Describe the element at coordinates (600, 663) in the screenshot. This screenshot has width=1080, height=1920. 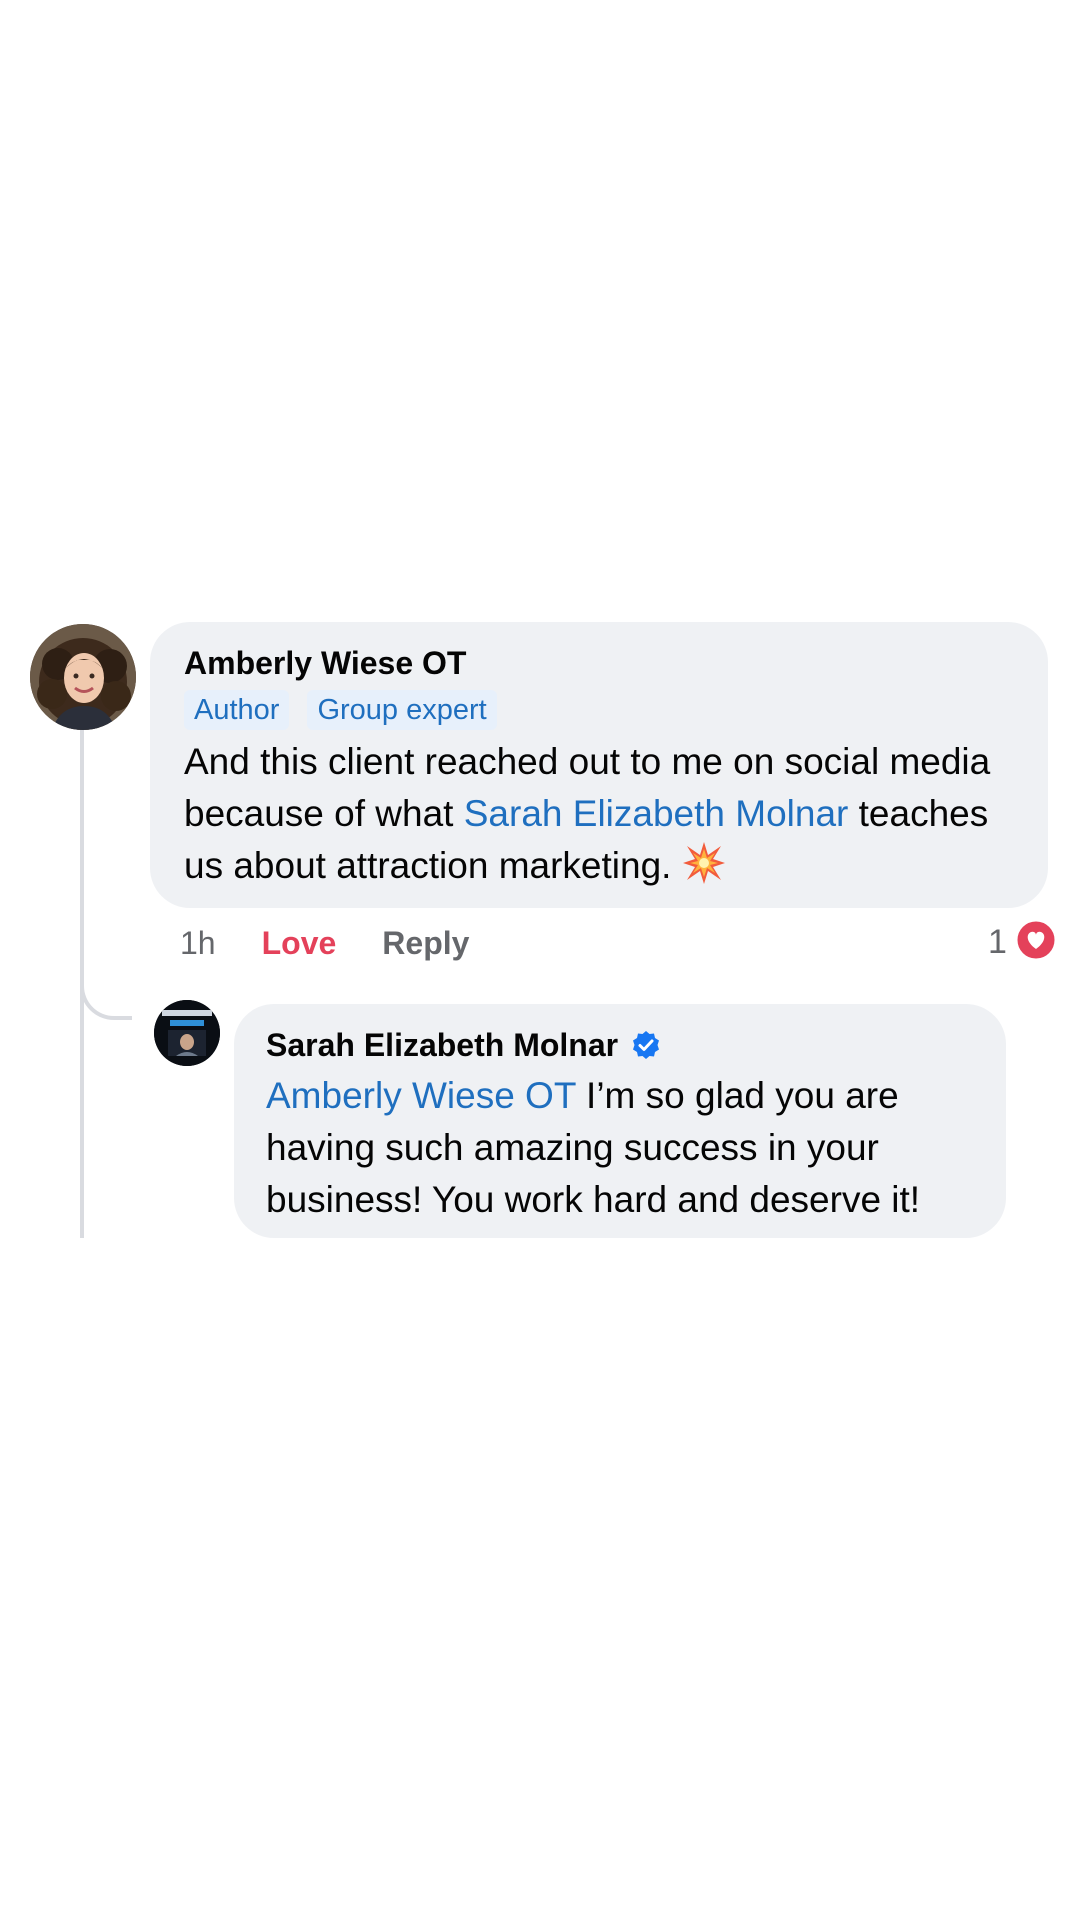
I see `comment-author-name: Amberly Wiese OT` at that location.